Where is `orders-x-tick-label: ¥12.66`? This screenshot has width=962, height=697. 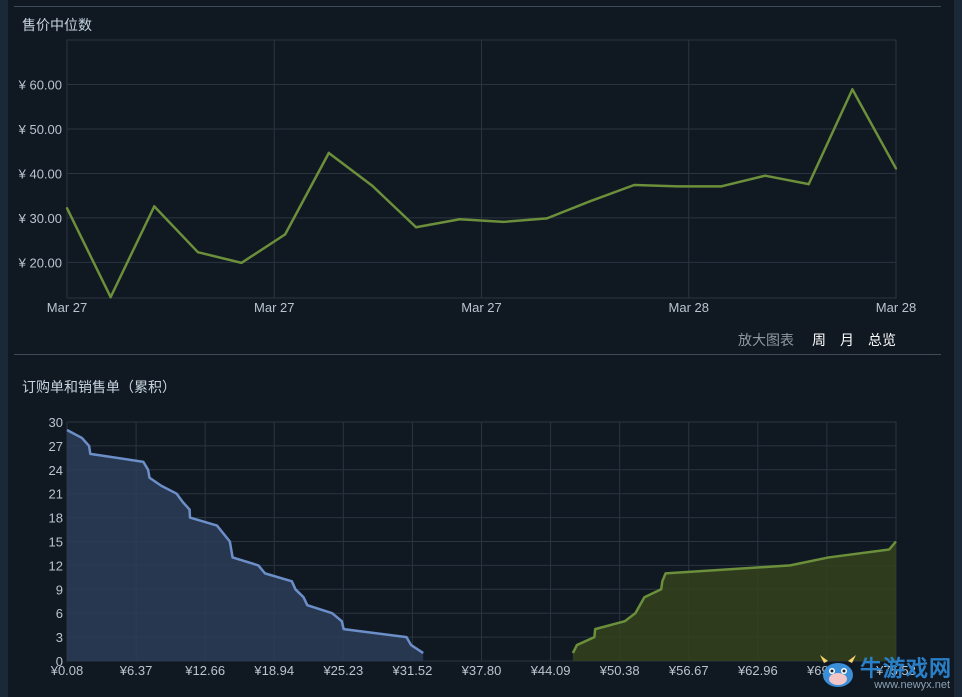
orders-x-tick-label: ¥12.66 is located at coordinates (204, 670).